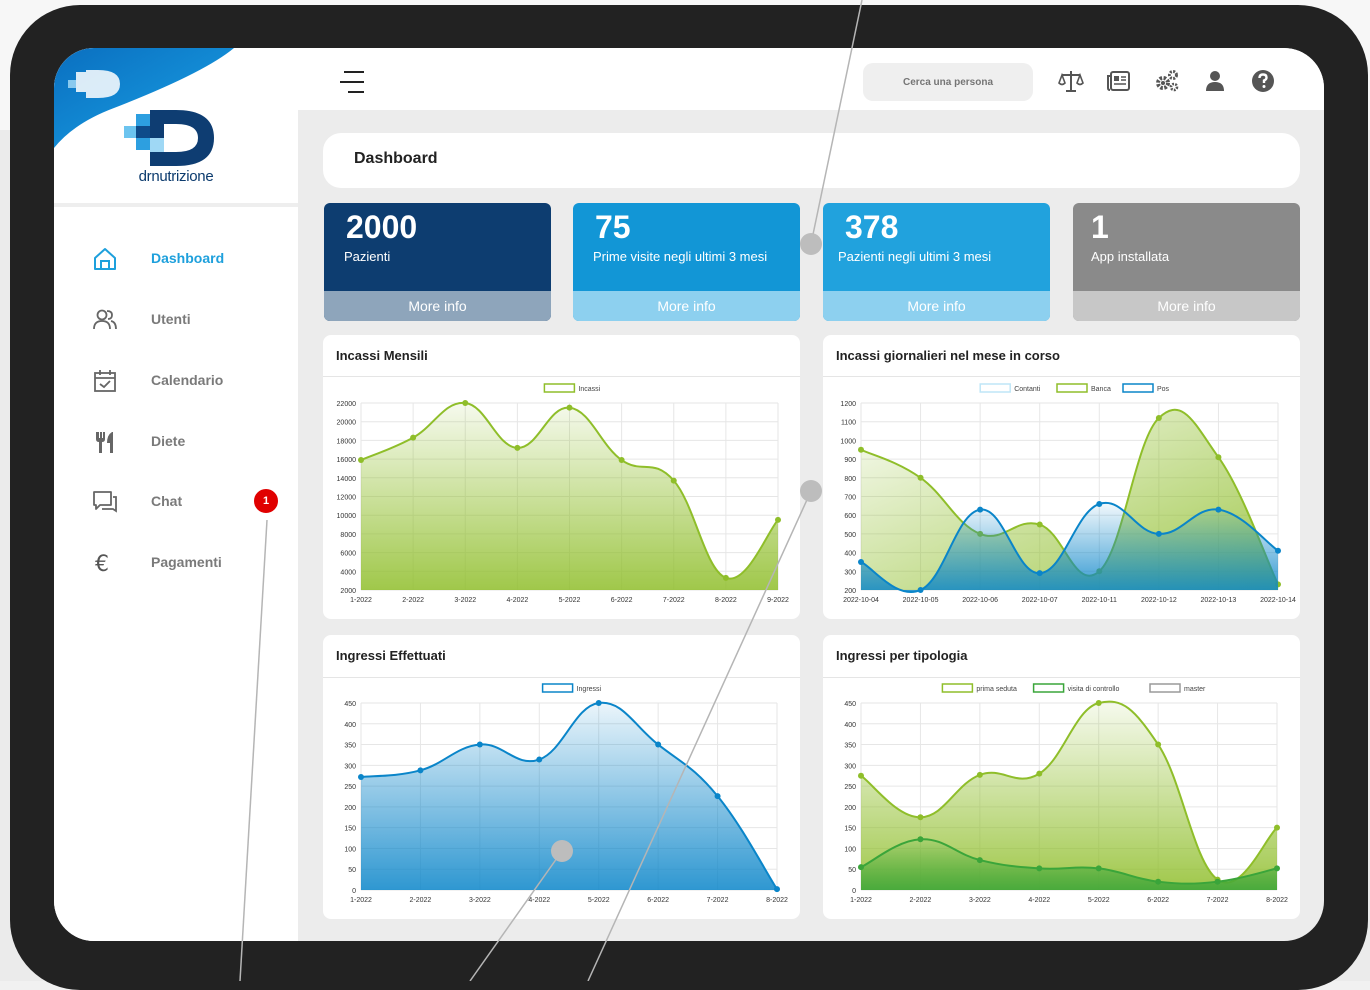  I want to click on x-tick-label: 6-2022, so click(1158, 900).